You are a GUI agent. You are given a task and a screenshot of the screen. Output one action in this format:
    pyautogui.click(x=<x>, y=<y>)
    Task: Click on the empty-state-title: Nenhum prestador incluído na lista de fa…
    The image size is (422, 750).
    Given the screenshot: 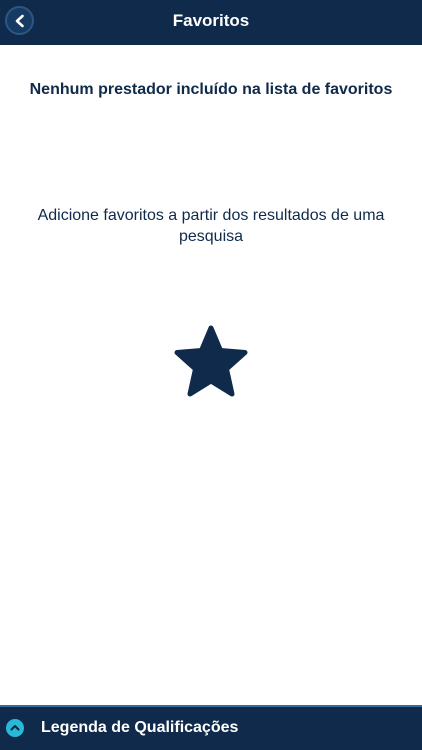 What is the action you would take?
    pyautogui.click(x=211, y=89)
    